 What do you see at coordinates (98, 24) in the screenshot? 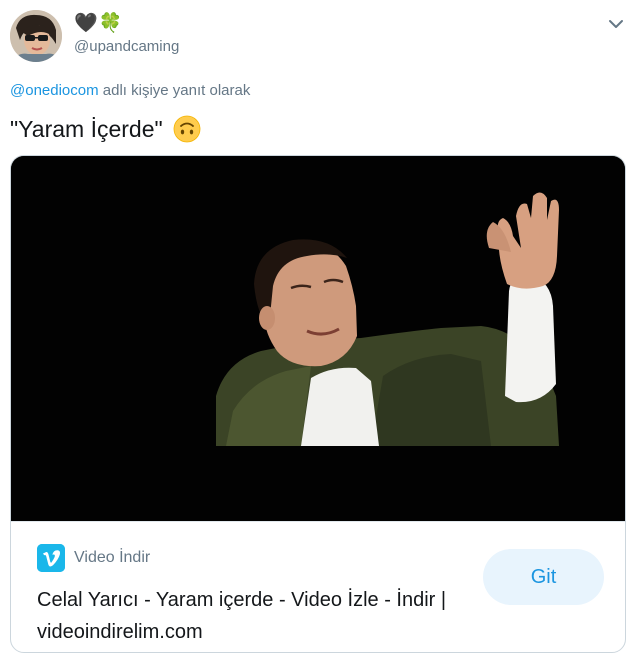
I see `display-name: 🖤🍀` at bounding box center [98, 24].